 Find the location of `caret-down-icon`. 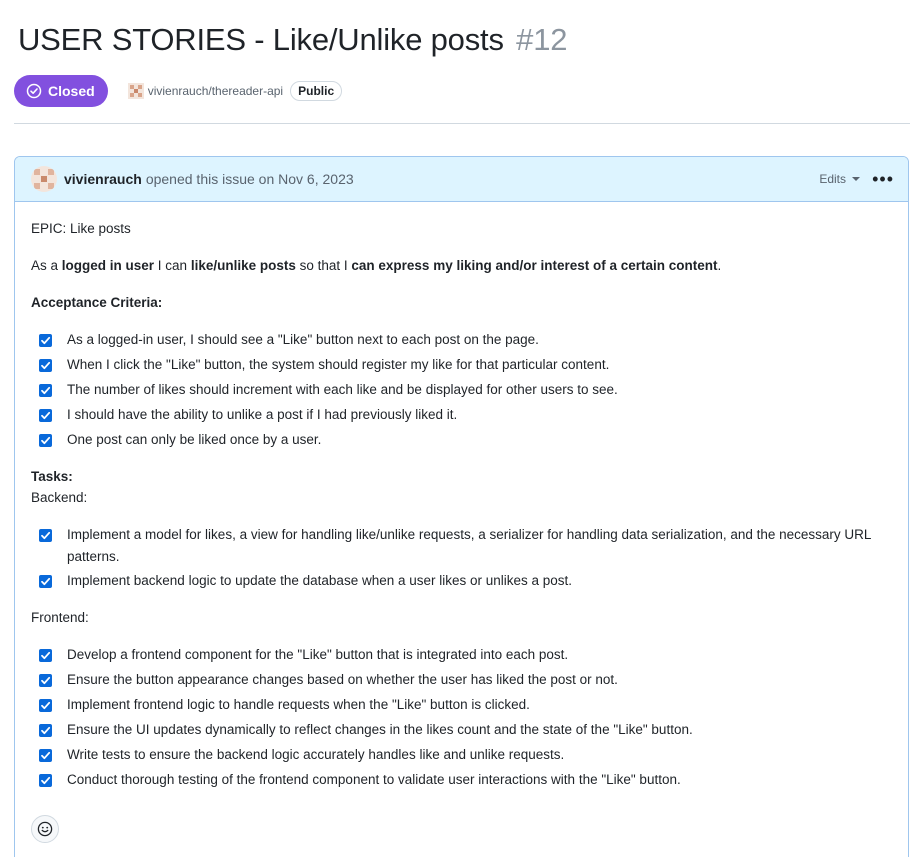

caret-down-icon is located at coordinates (856, 179).